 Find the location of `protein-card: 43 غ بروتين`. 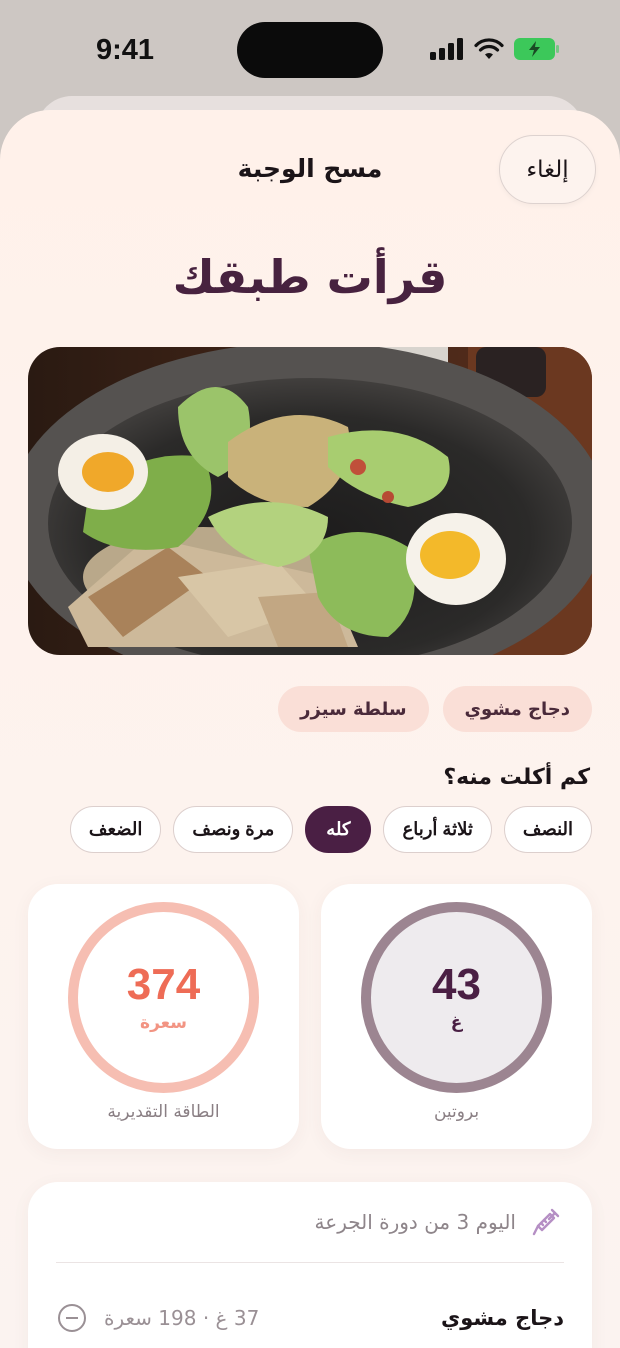

protein-card: 43 غ بروتين is located at coordinates (456, 1016).